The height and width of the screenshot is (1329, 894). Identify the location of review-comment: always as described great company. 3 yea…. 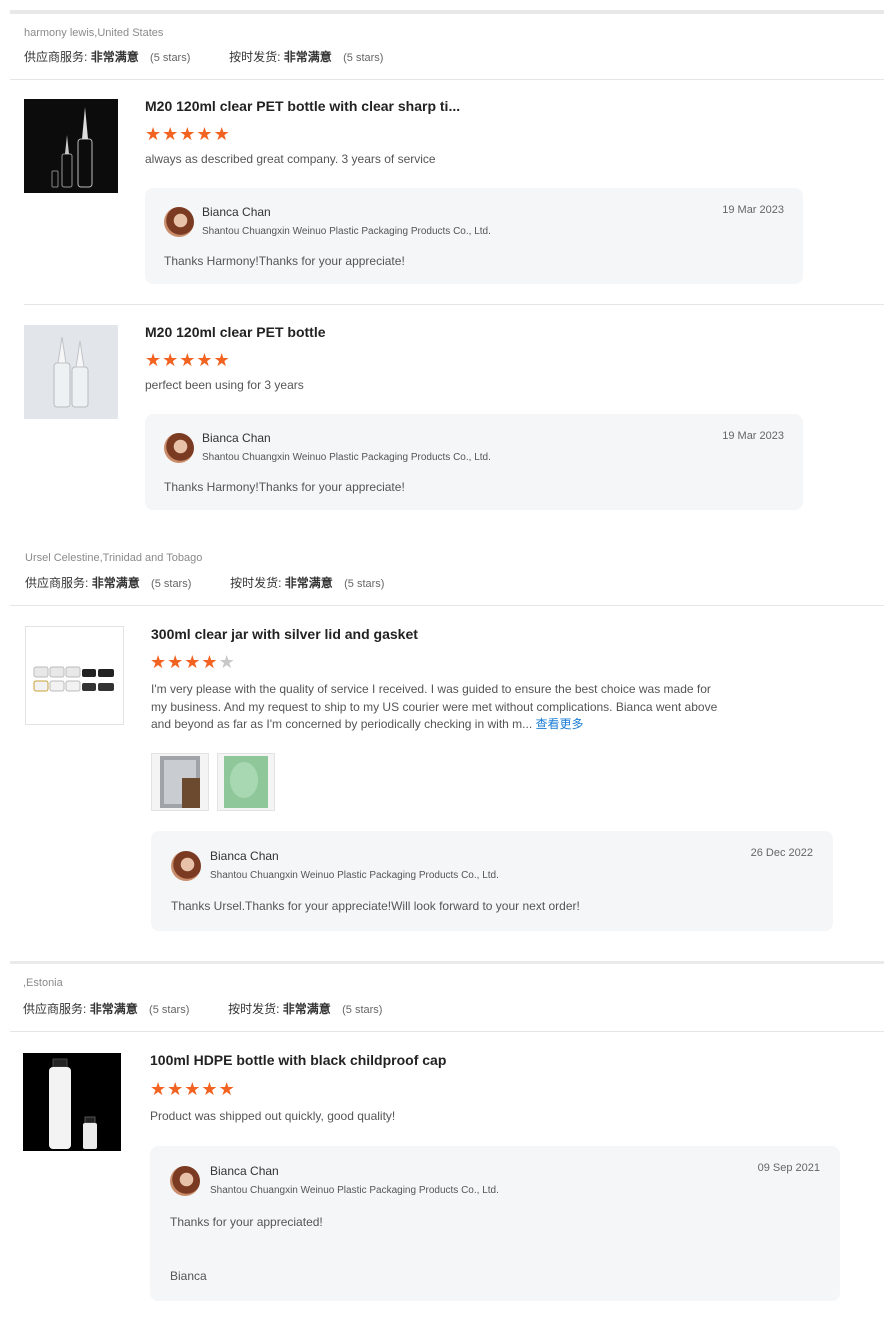
(290, 159).